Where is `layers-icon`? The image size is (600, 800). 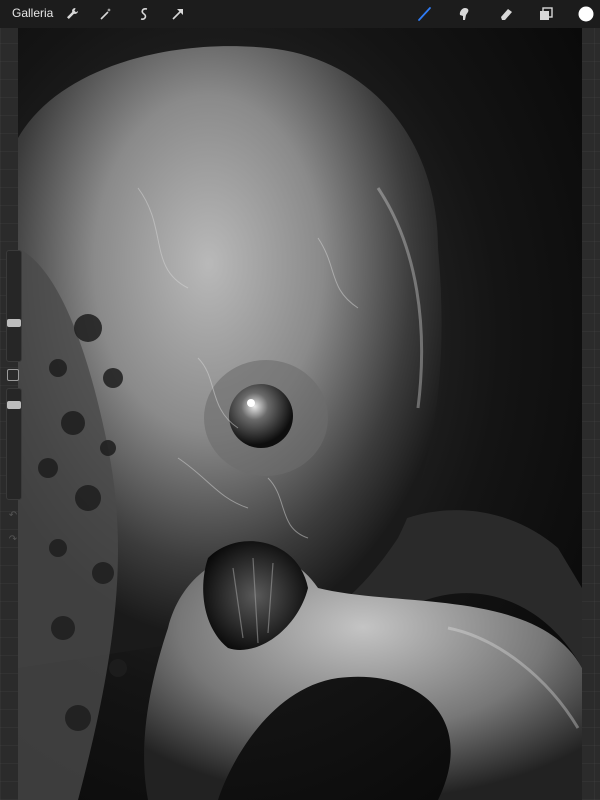 layers-icon is located at coordinates (546, 14).